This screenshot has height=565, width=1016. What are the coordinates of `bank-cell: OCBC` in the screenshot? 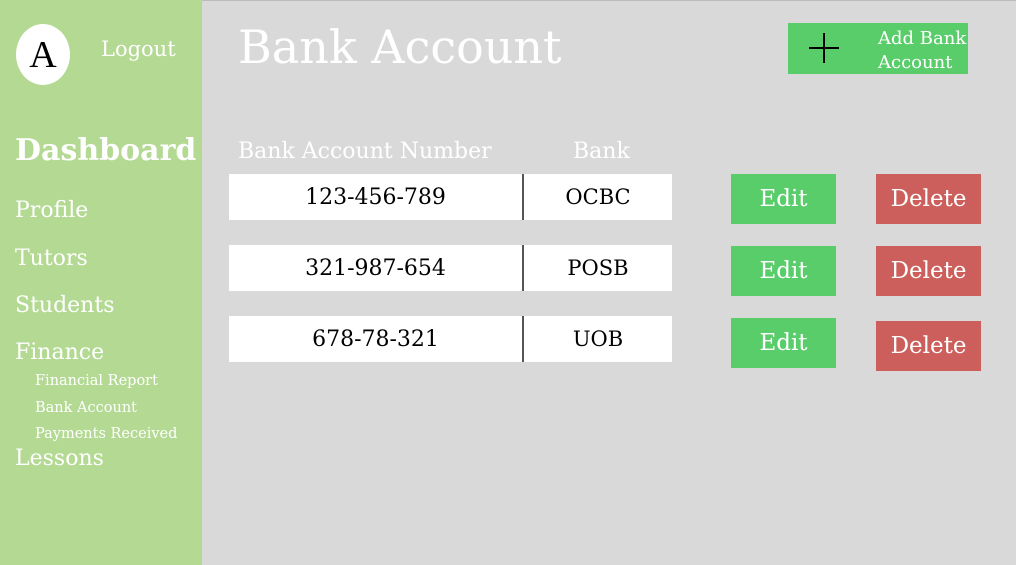 It's located at (598, 197).